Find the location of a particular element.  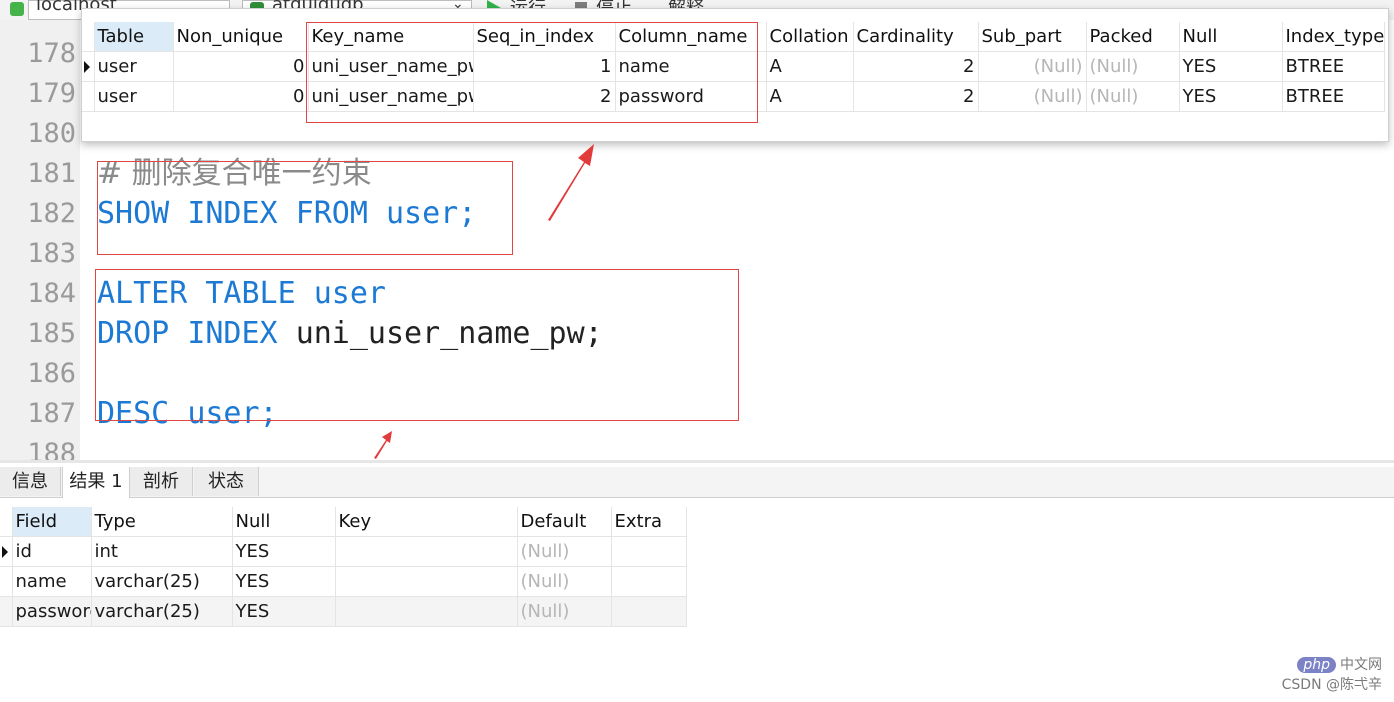

code-line-alter-table: ALTER TABLE user is located at coordinates (241, 294).